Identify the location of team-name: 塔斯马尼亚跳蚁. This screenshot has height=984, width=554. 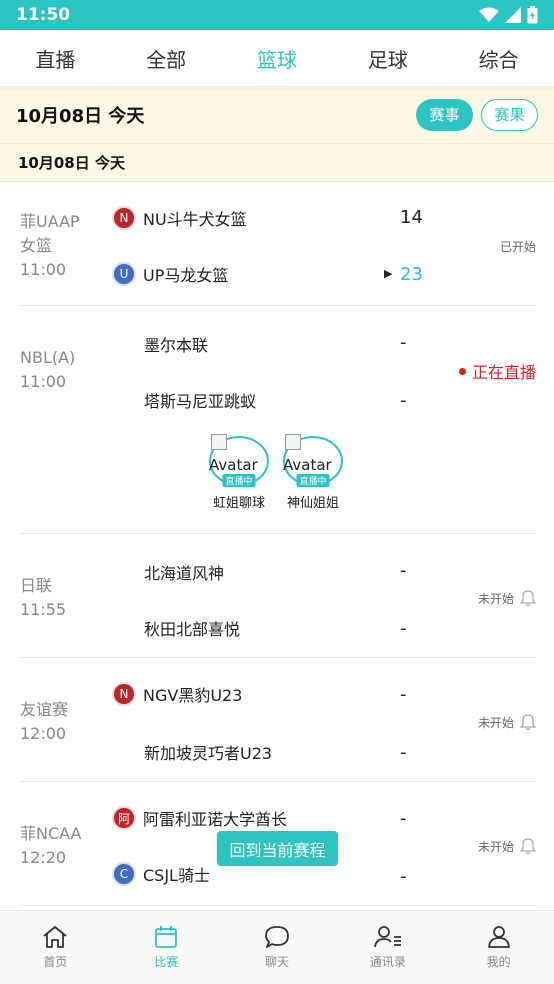
(200, 401).